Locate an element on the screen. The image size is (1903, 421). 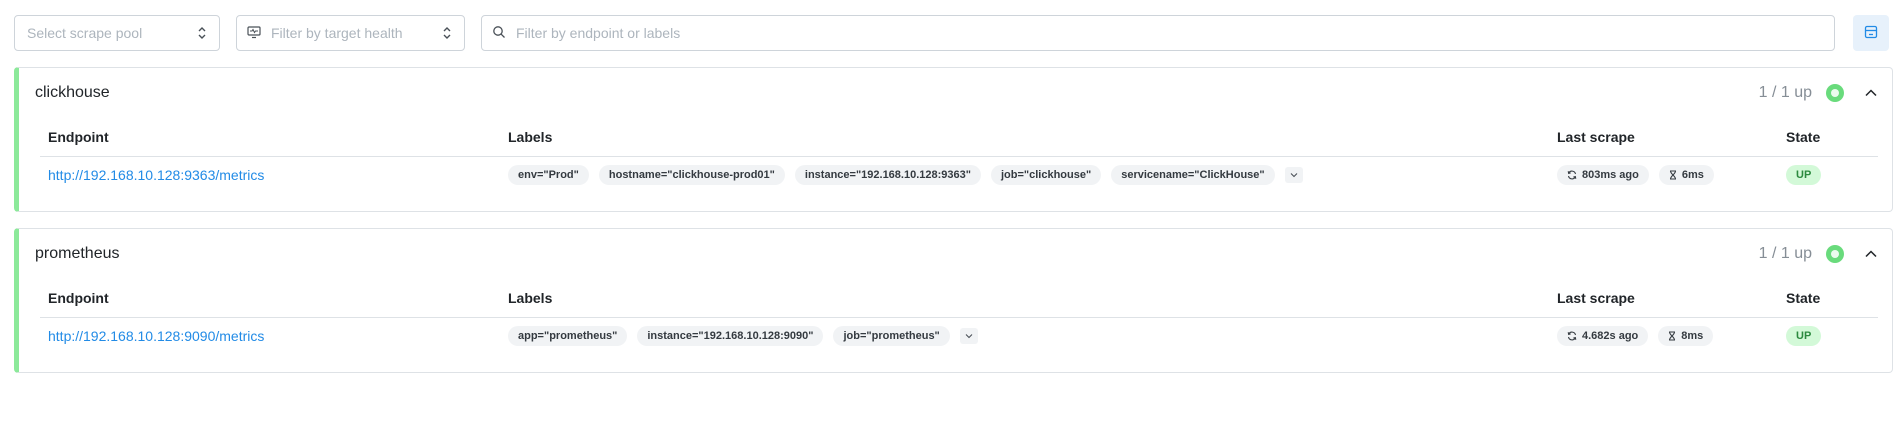
monitor-heart-icon is located at coordinates (254, 33).